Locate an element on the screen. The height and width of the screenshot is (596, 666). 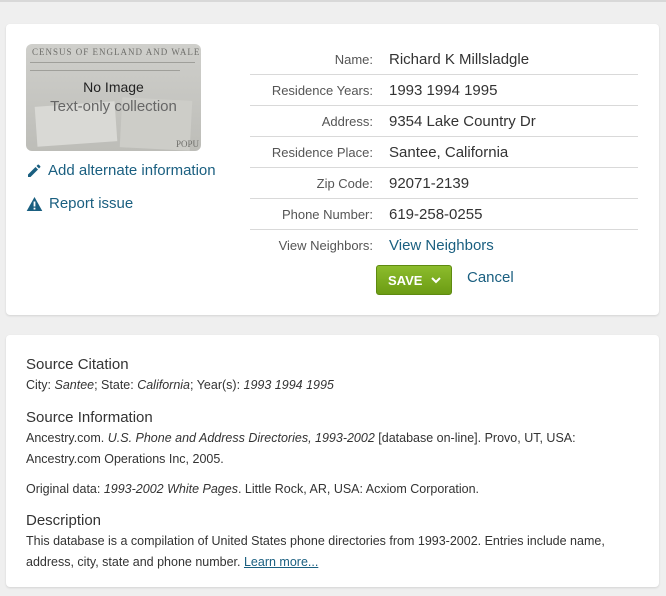
popu-text: POPU is located at coordinates (187, 144).